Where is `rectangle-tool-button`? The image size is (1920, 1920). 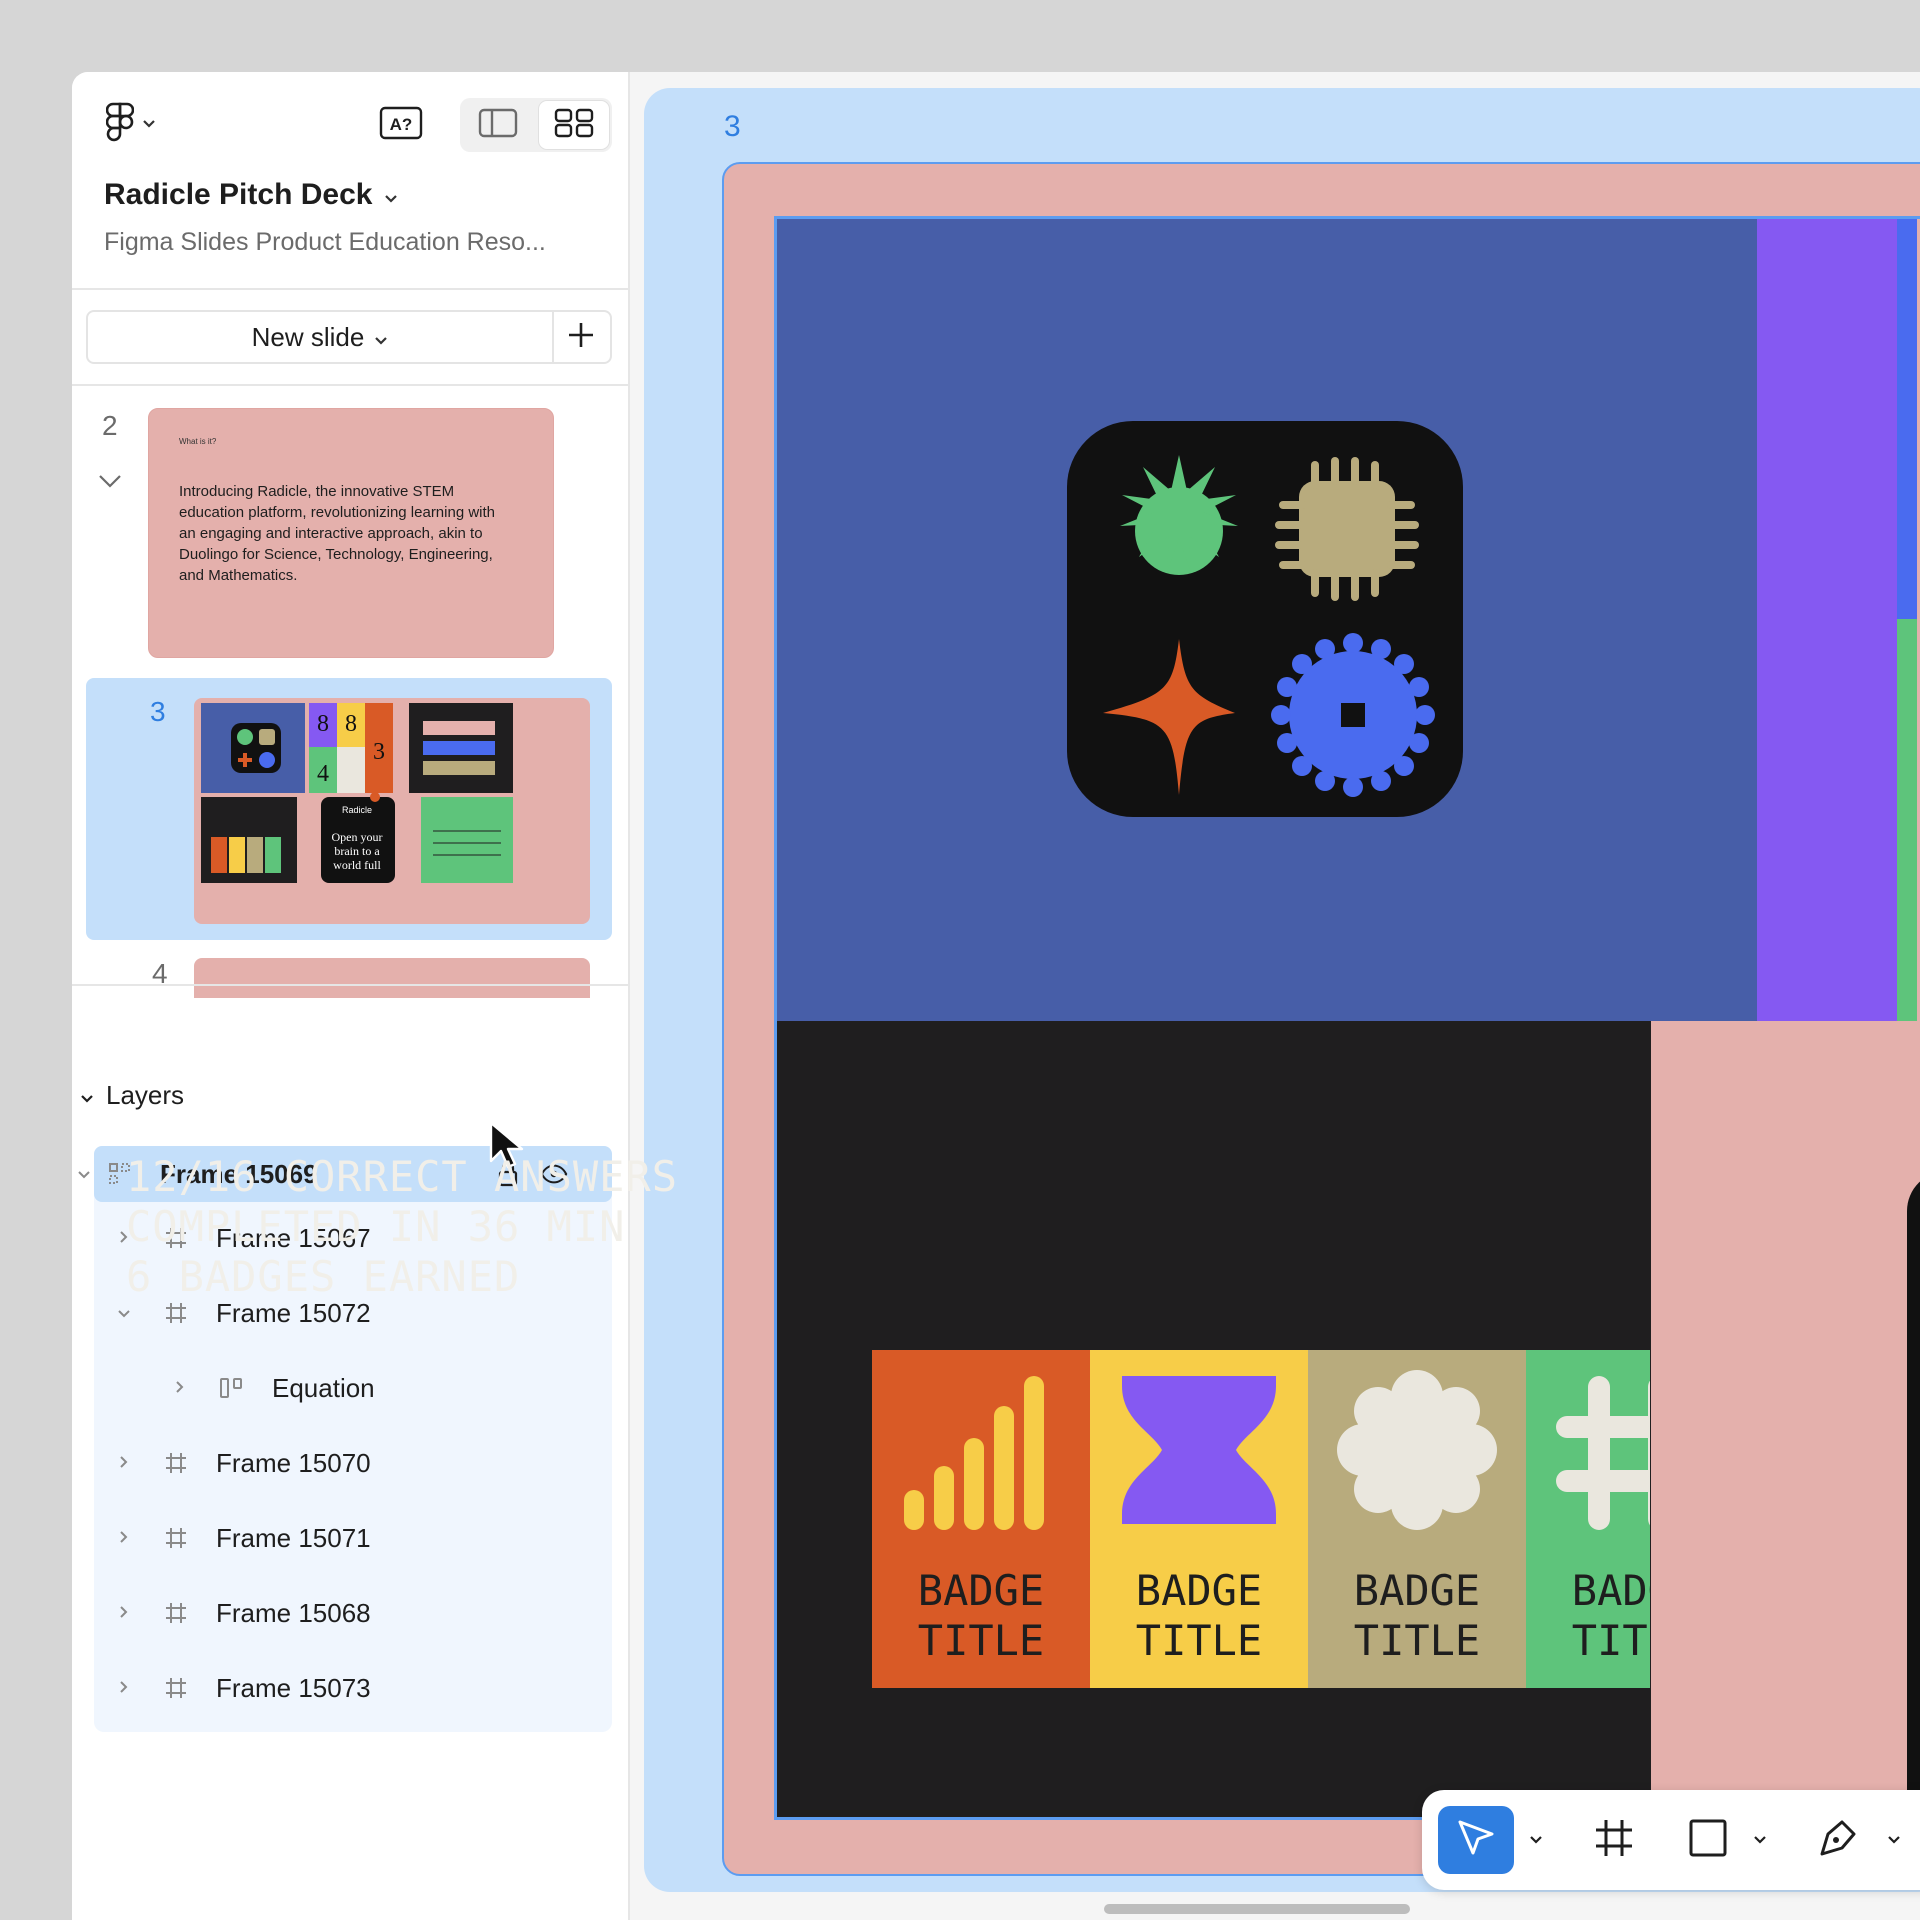 rectangle-tool-button is located at coordinates (1708, 1840).